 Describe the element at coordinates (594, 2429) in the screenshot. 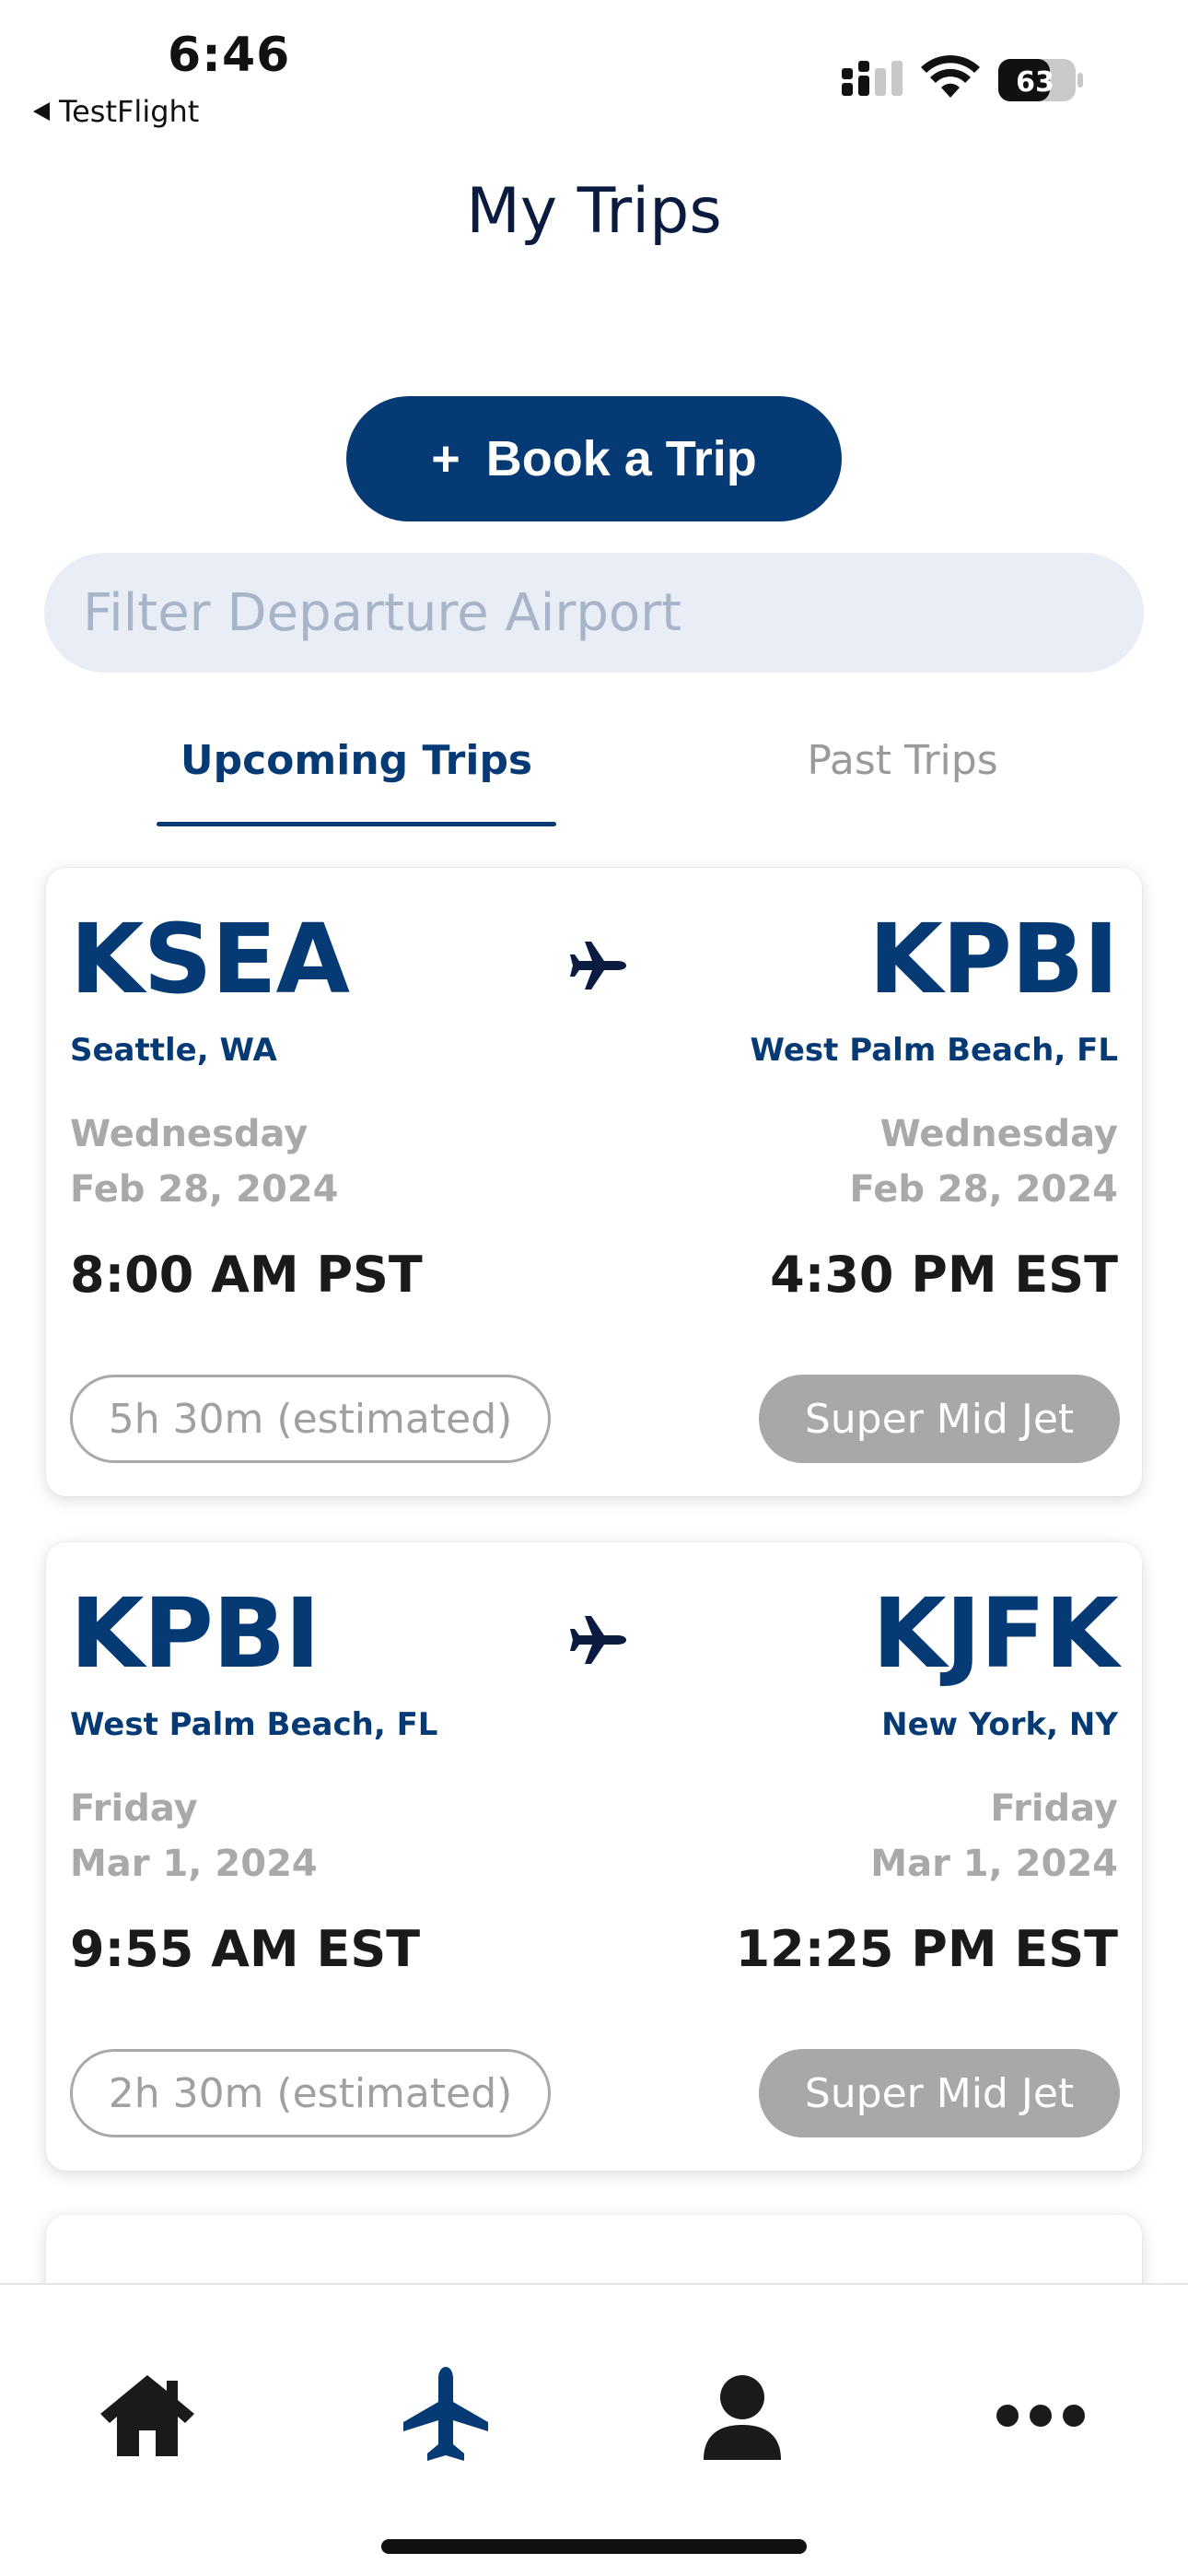

I see `bottom-nav-bar` at that location.